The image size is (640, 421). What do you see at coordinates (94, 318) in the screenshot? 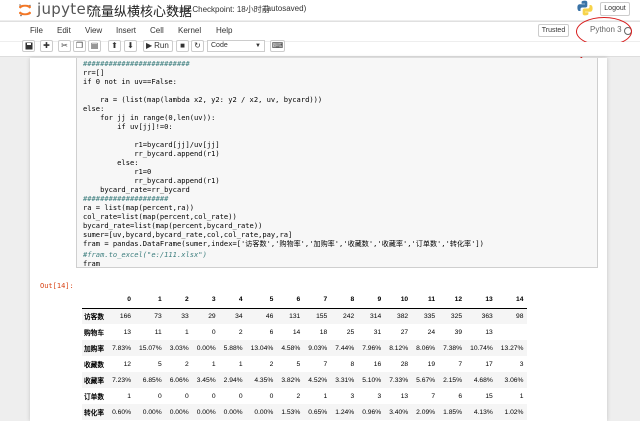
I see `row-label: 访客数` at bounding box center [94, 318].